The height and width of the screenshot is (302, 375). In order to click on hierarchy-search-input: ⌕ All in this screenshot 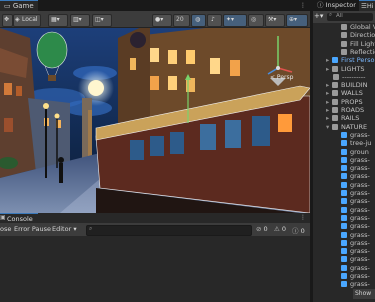, I will do `click(350, 16)`.